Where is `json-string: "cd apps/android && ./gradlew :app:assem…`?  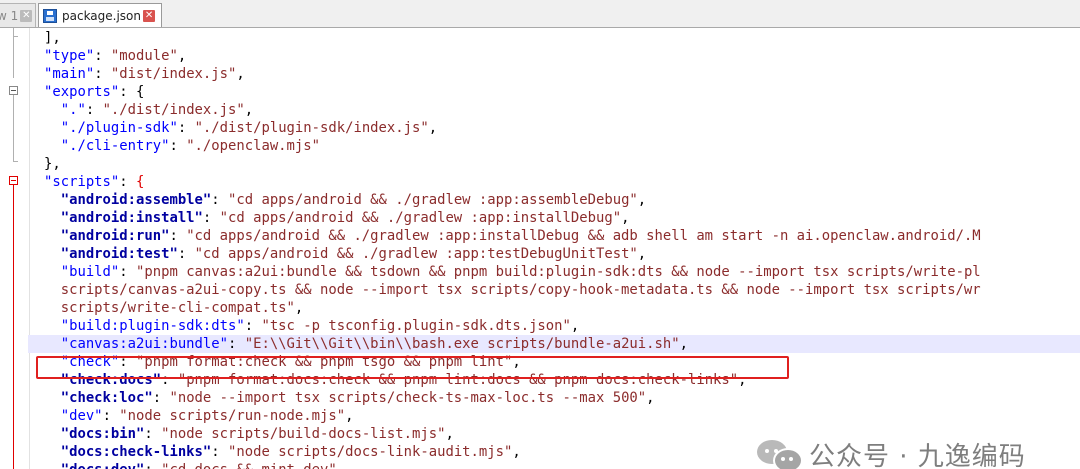 json-string: "cd apps/android && ./gradlew :app:assem… is located at coordinates (433, 200).